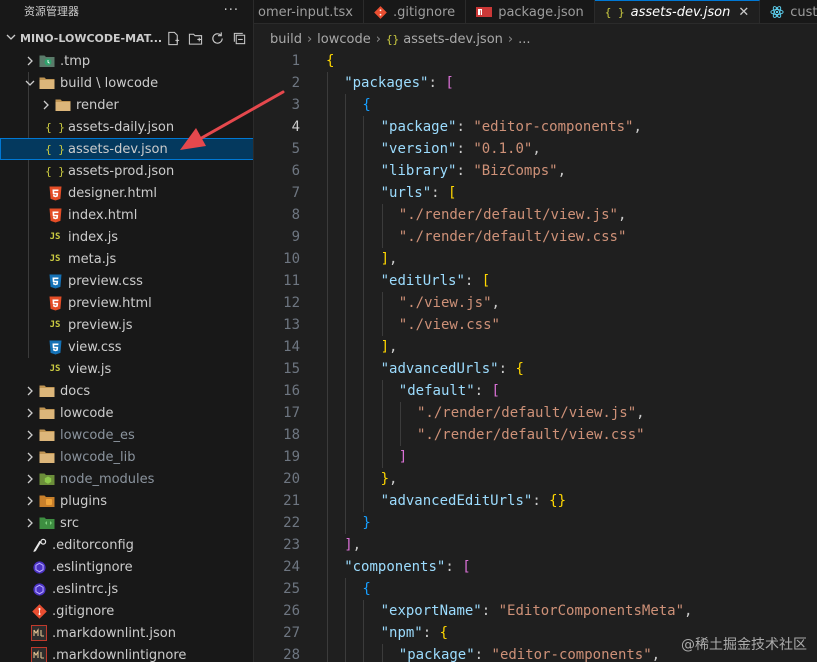  What do you see at coordinates (291, 633) in the screenshot?
I see `line-number: 27` at bounding box center [291, 633].